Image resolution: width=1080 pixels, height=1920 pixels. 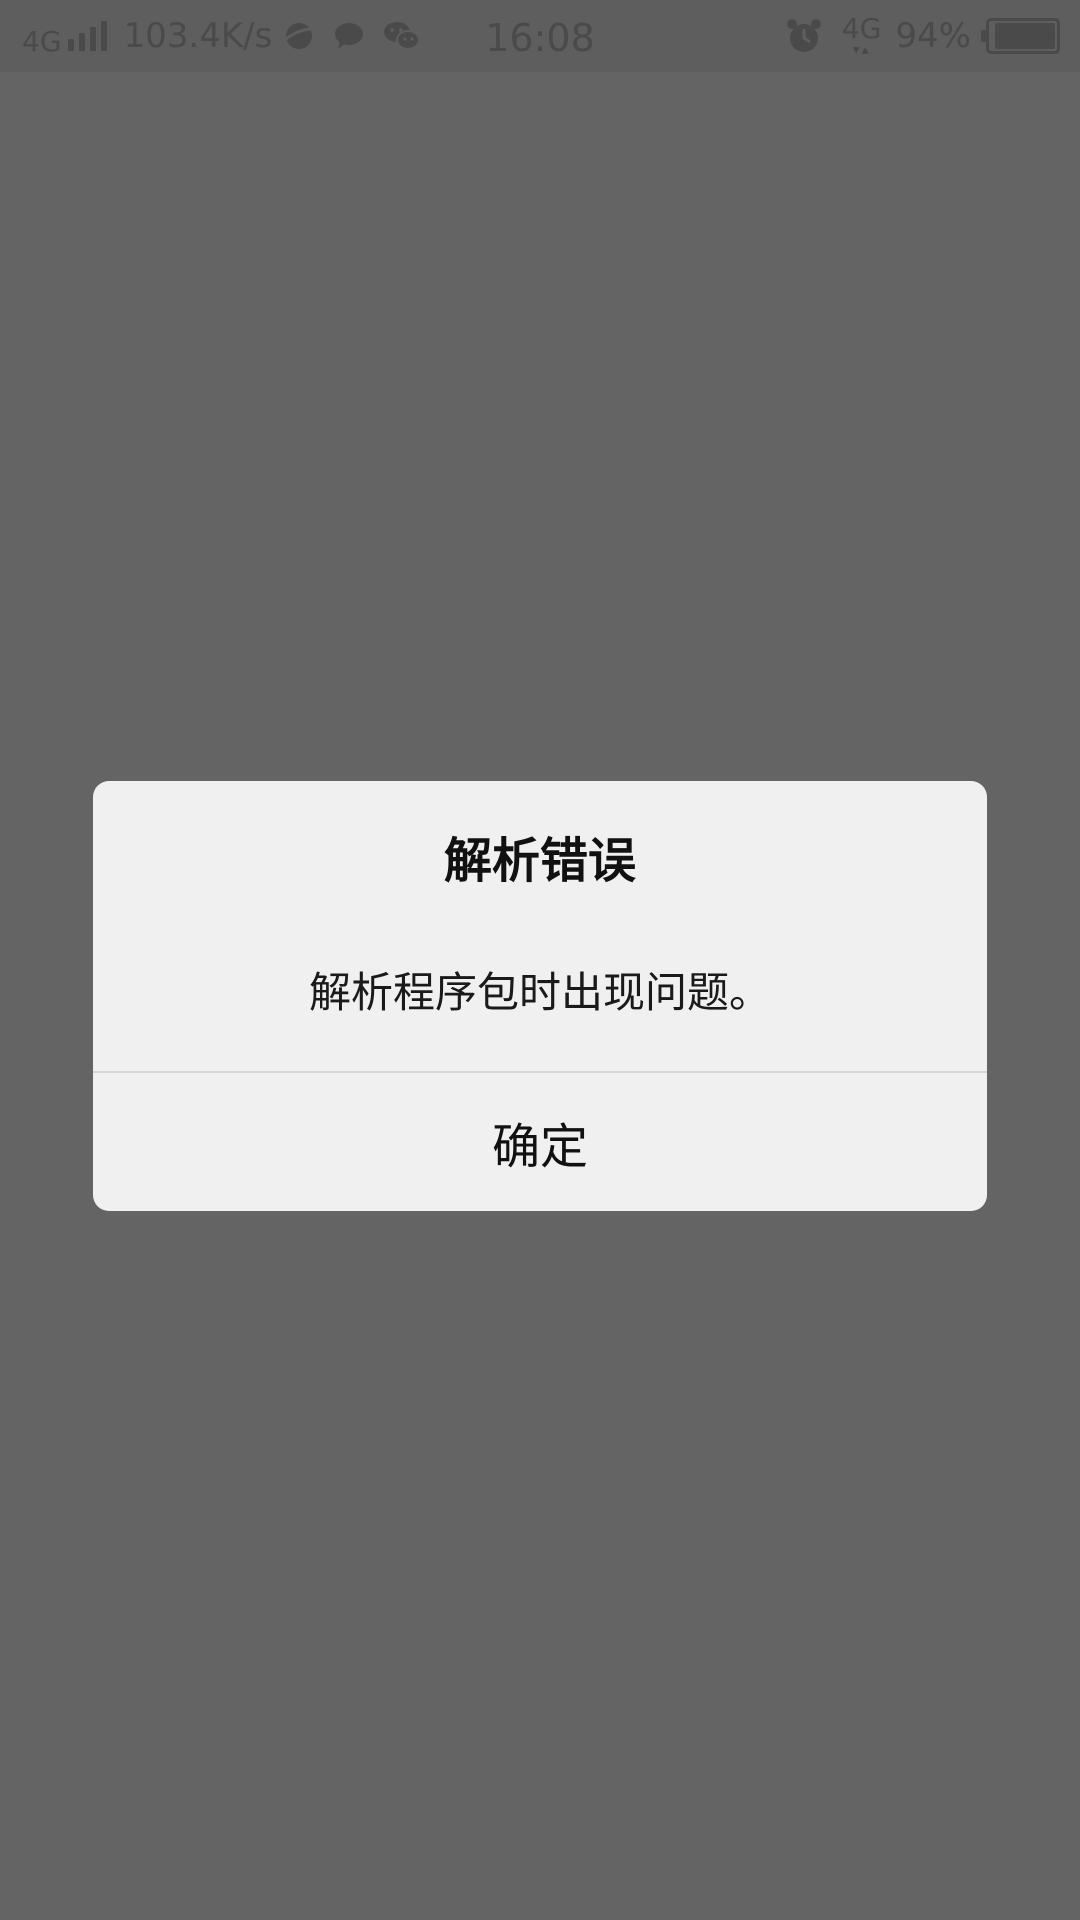 I want to click on data-activity-icon: 4G ▾▴, so click(x=861, y=35).